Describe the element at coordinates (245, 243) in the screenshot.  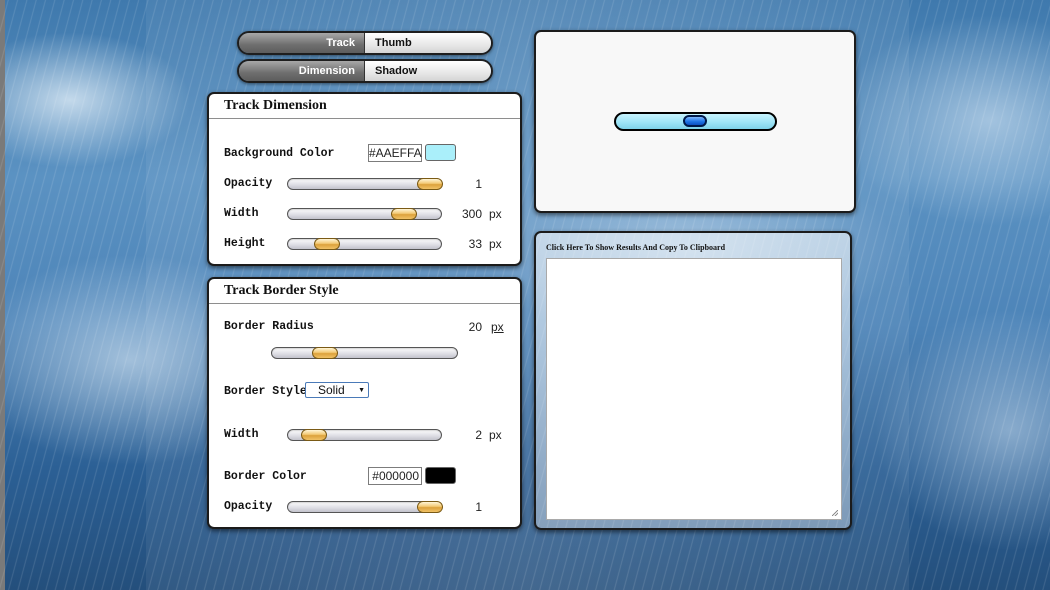
I see `height-label: Height` at that location.